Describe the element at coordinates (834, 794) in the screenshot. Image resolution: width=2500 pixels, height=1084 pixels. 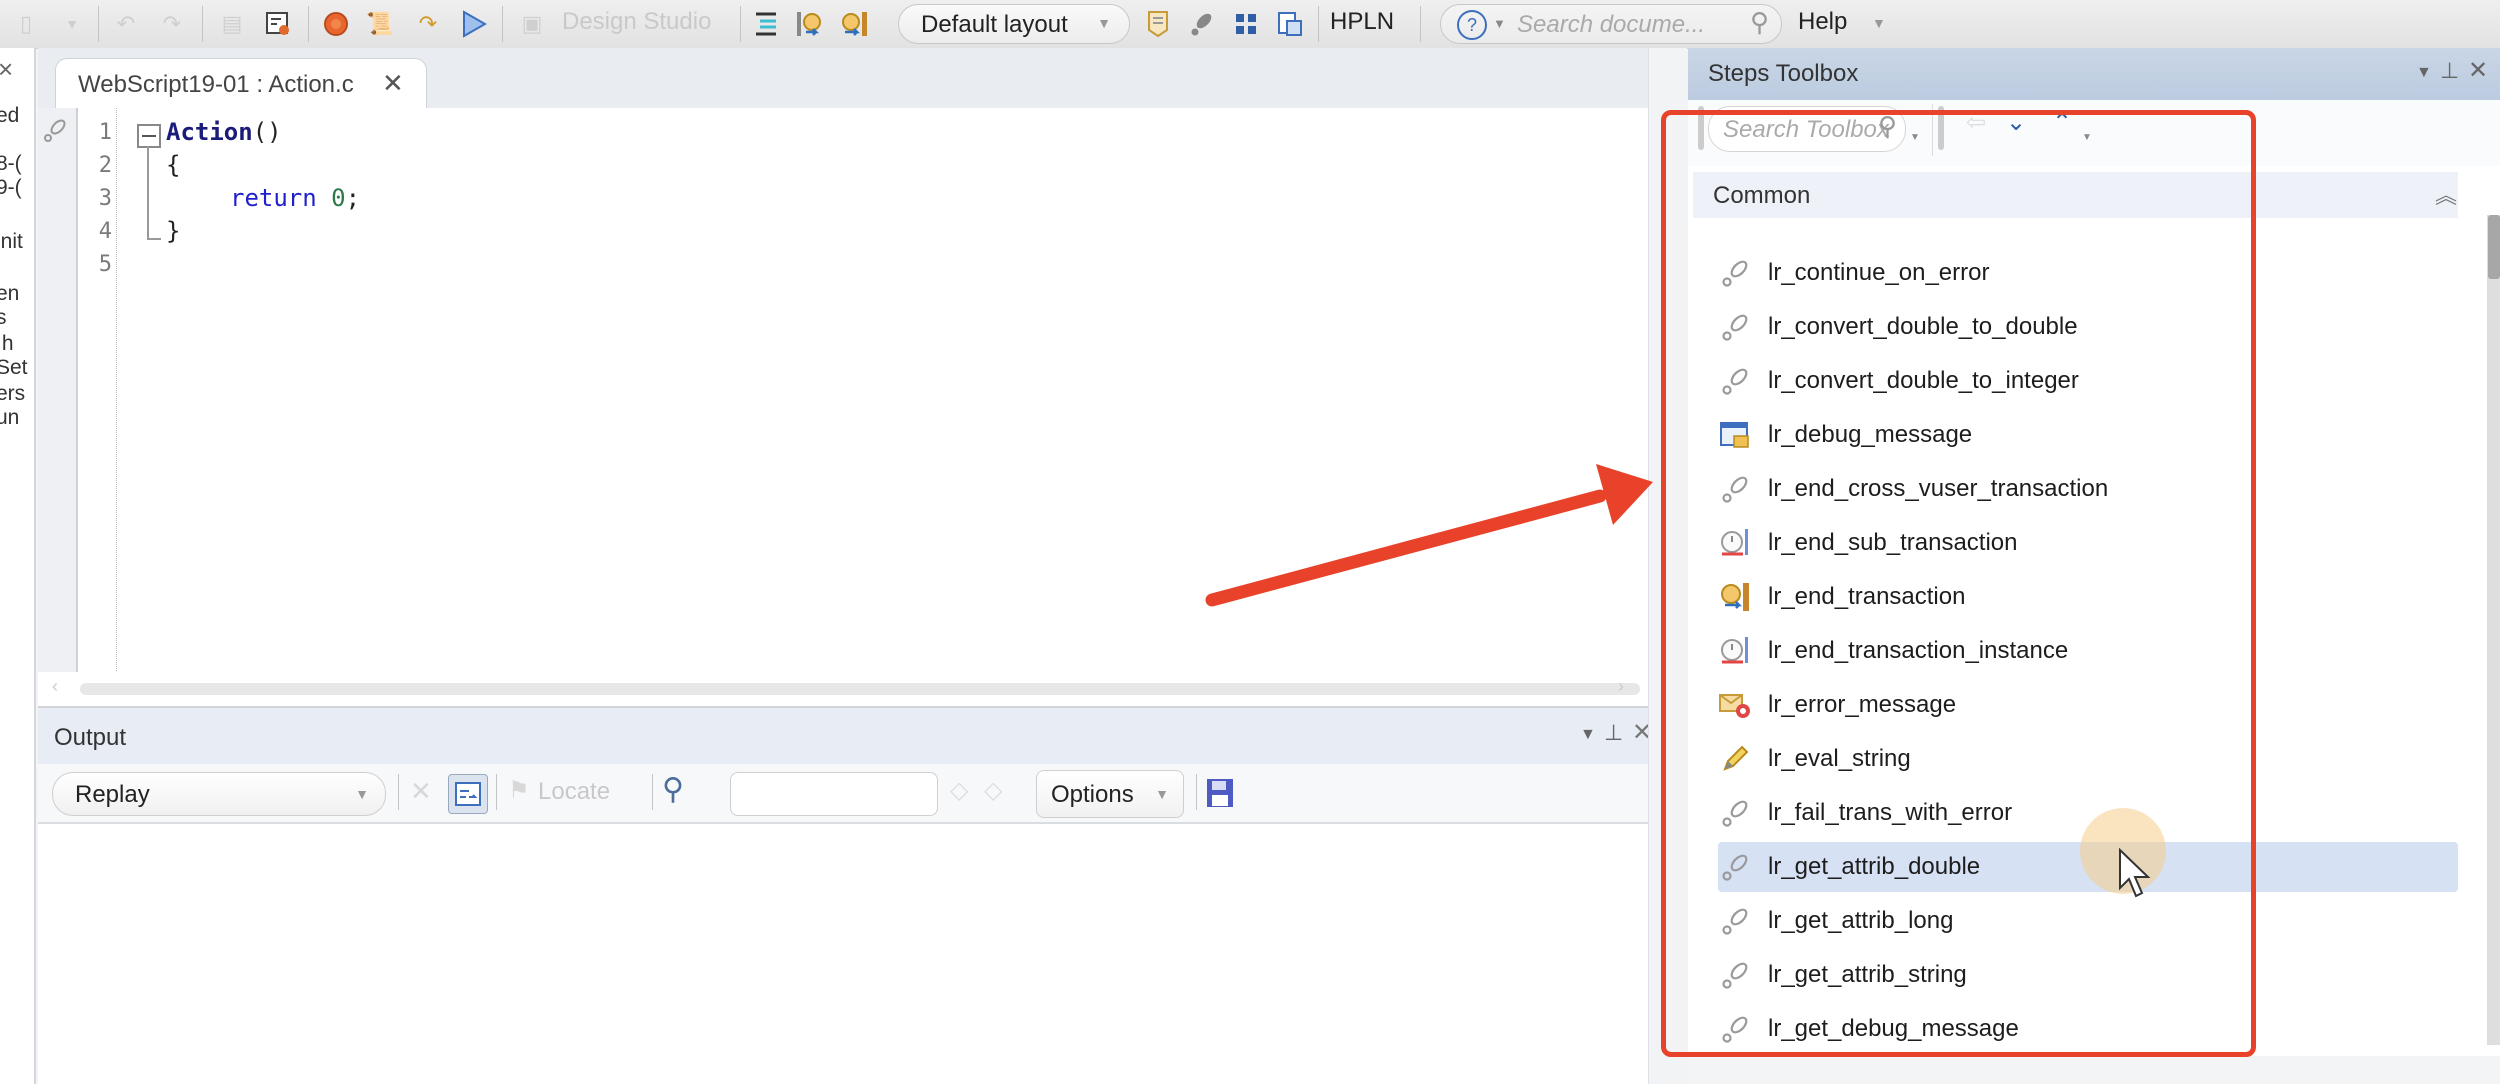
I see `output-search-input` at that location.